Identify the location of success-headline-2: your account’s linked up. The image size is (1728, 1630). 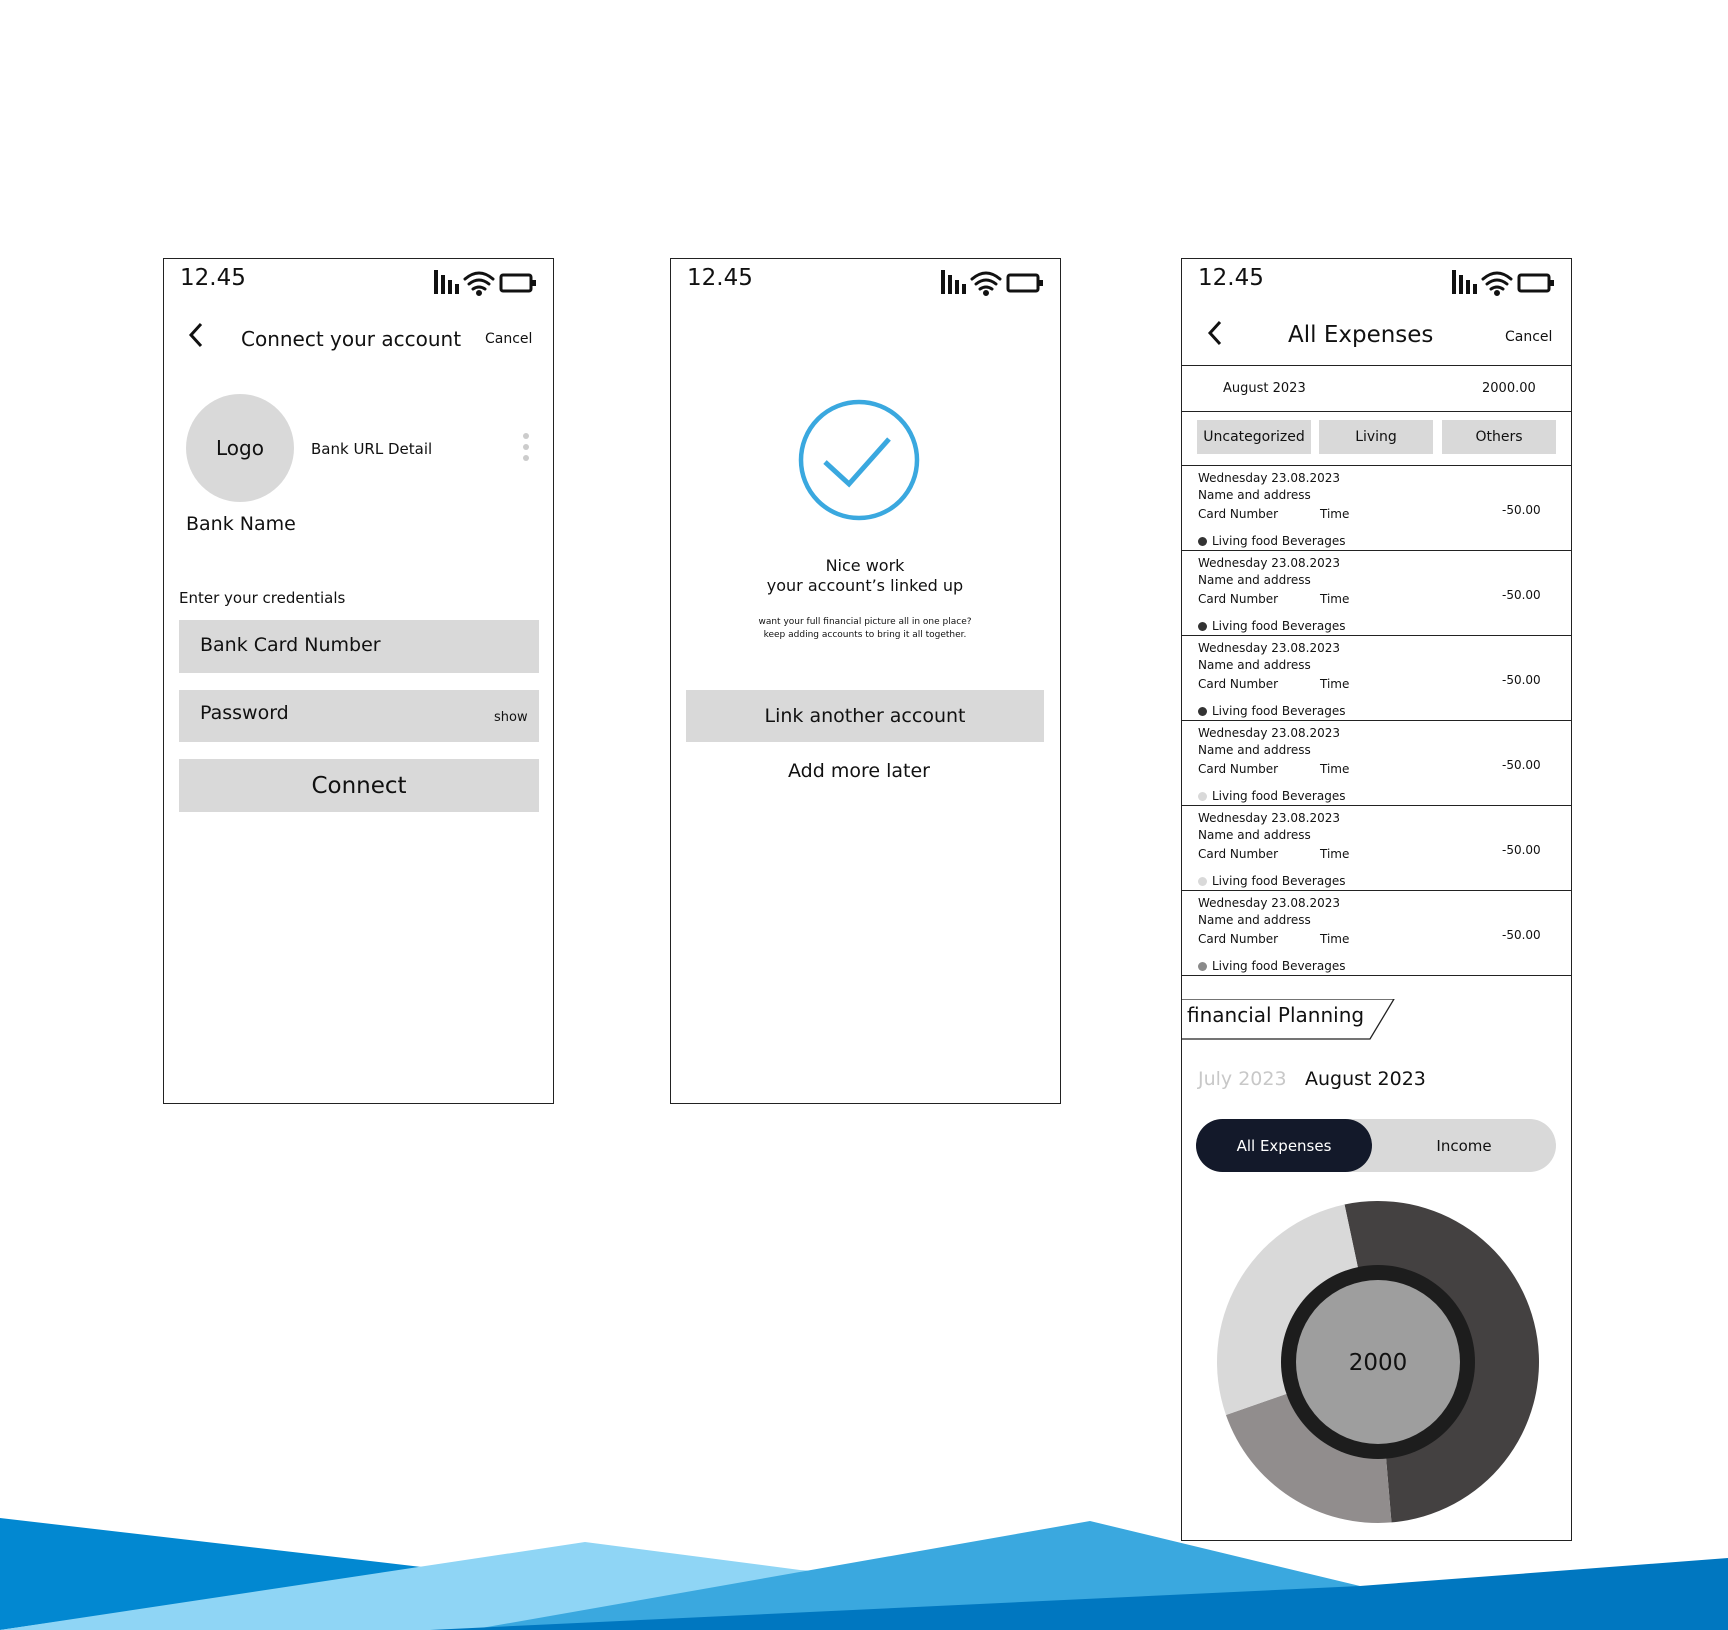
(865, 585).